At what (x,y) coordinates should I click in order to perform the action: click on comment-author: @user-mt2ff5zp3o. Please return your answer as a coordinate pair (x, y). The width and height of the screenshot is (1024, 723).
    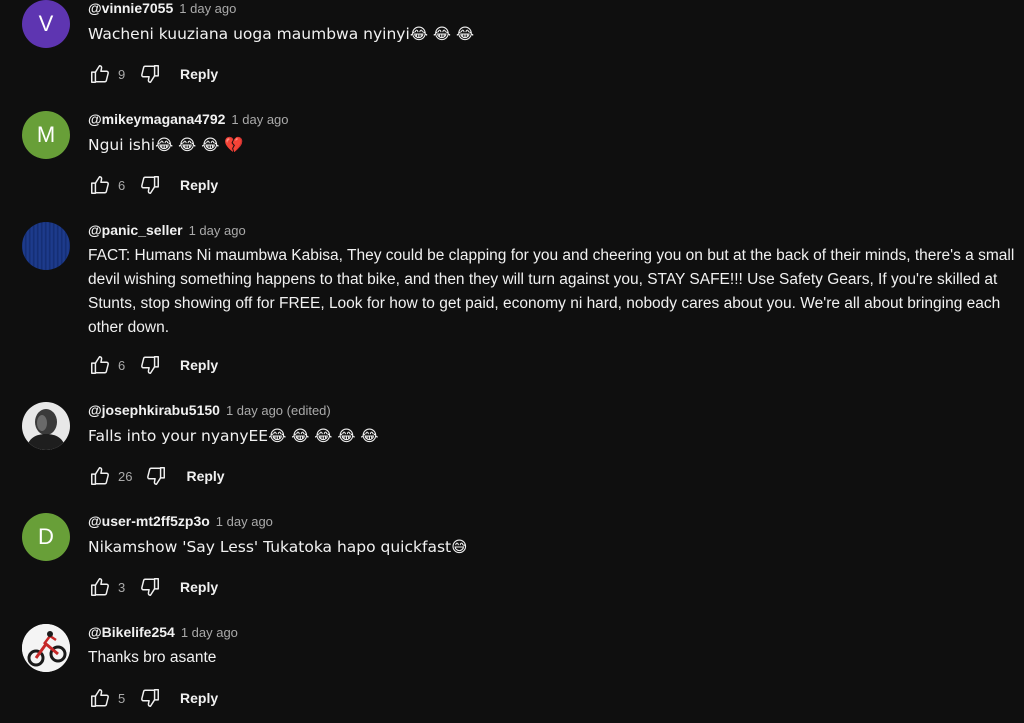
    Looking at the image, I should click on (149, 521).